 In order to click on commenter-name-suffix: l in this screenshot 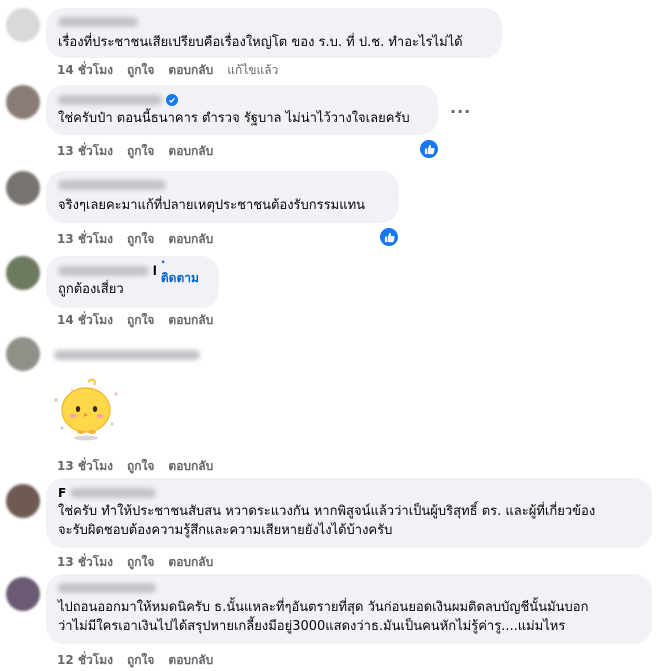, I will do `click(154, 271)`.